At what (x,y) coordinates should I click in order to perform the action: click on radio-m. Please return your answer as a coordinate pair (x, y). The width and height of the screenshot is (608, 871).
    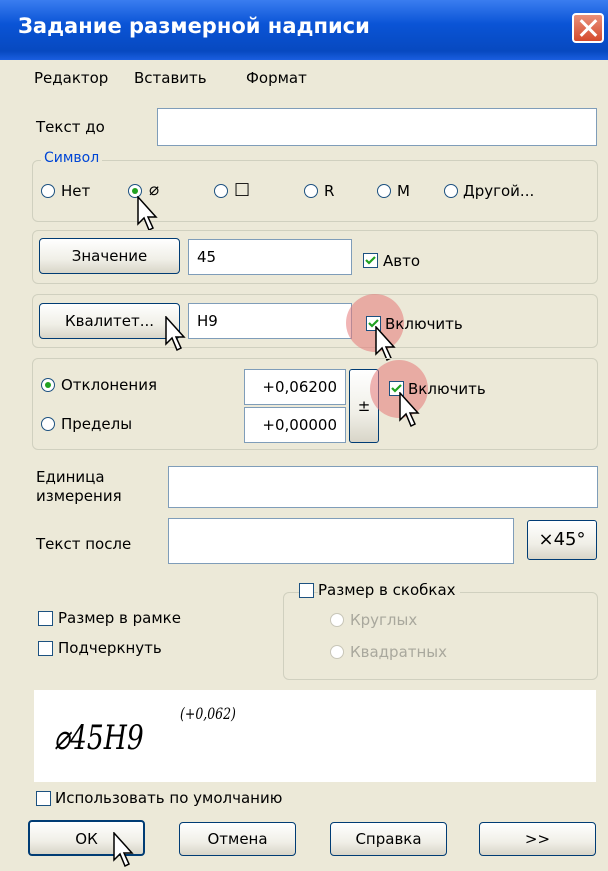
    Looking at the image, I should click on (384, 191).